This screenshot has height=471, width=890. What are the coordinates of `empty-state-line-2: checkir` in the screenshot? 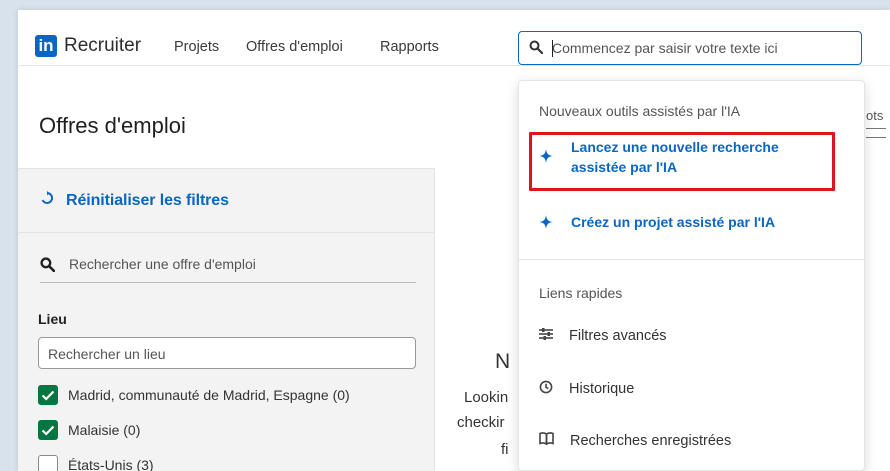 It's located at (481, 422).